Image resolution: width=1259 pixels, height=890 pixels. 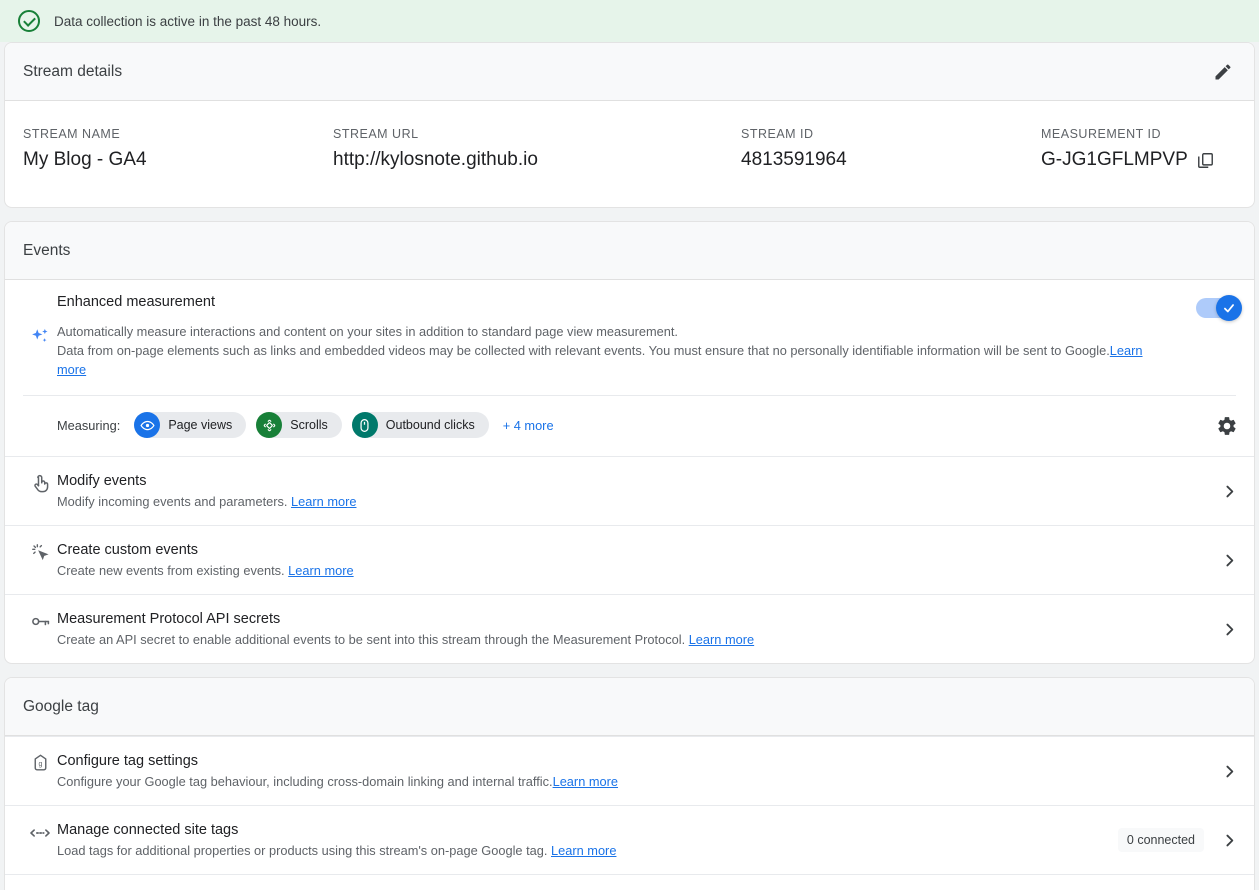 I want to click on field-value: G-JG1GFLMPVP, so click(x=1114, y=159).